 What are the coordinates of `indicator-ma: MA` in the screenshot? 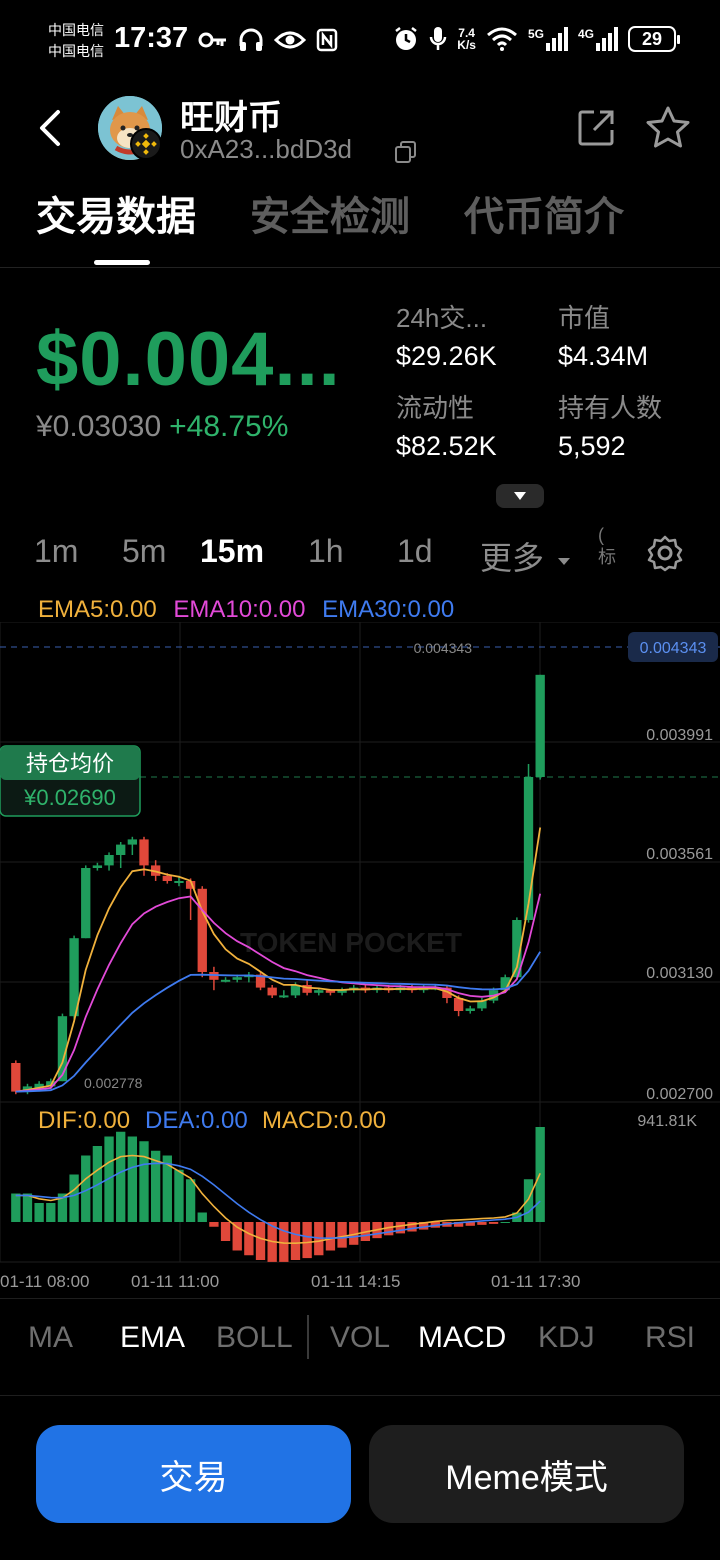 It's located at (50, 1338).